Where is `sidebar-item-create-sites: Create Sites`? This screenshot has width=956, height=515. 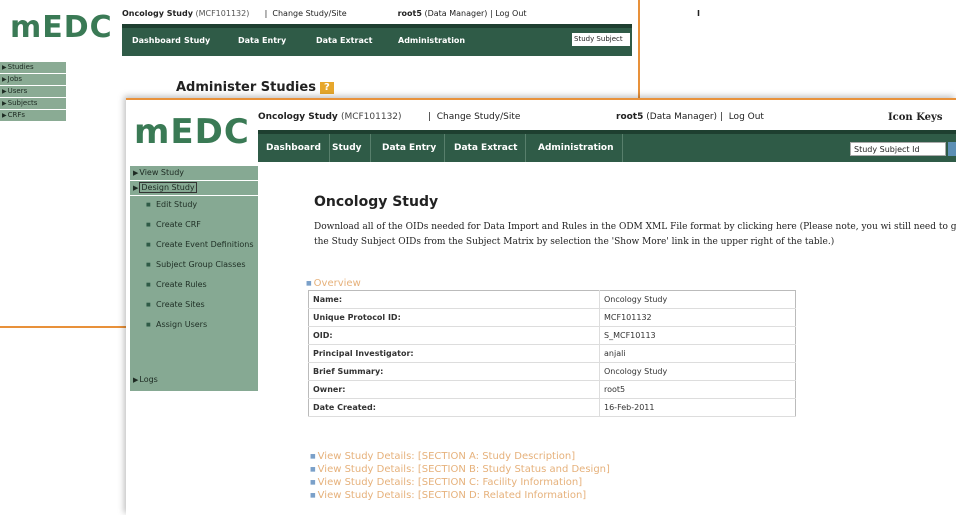
sidebar-item-create-sites: Create Sites is located at coordinates (202, 305).